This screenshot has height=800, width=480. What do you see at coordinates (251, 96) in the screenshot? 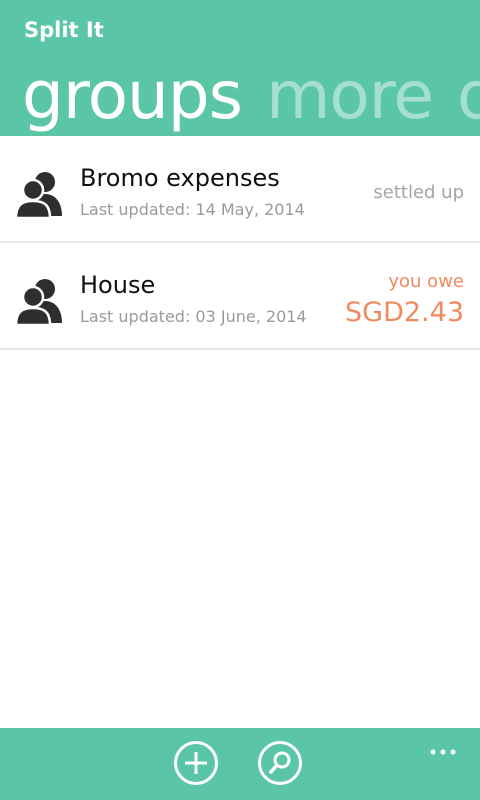
I see `pivot-tabs: groups more d` at bounding box center [251, 96].